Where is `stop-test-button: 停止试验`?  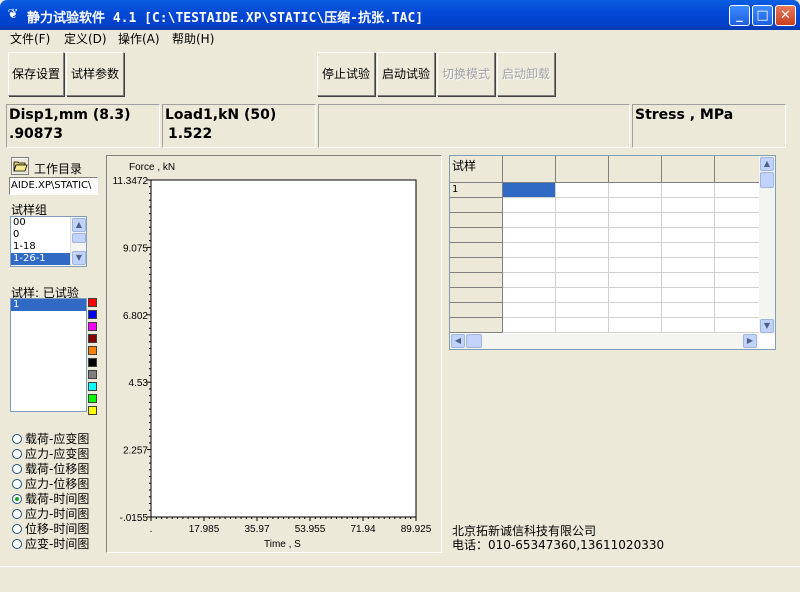
stop-test-button: 停止试验 is located at coordinates (346, 74).